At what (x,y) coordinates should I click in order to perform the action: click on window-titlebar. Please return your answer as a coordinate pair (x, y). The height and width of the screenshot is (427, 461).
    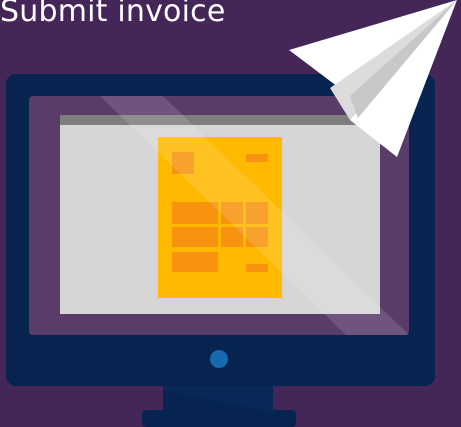
    Looking at the image, I should click on (220, 120).